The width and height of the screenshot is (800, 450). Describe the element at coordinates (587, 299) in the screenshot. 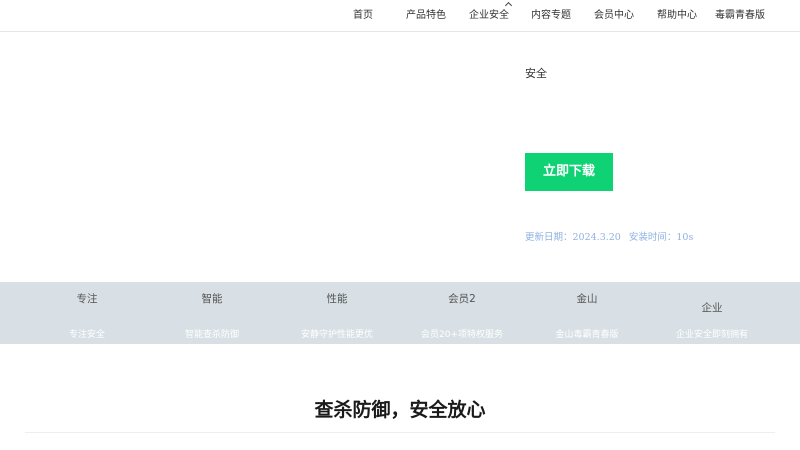

I see `feature-title: 金山` at that location.